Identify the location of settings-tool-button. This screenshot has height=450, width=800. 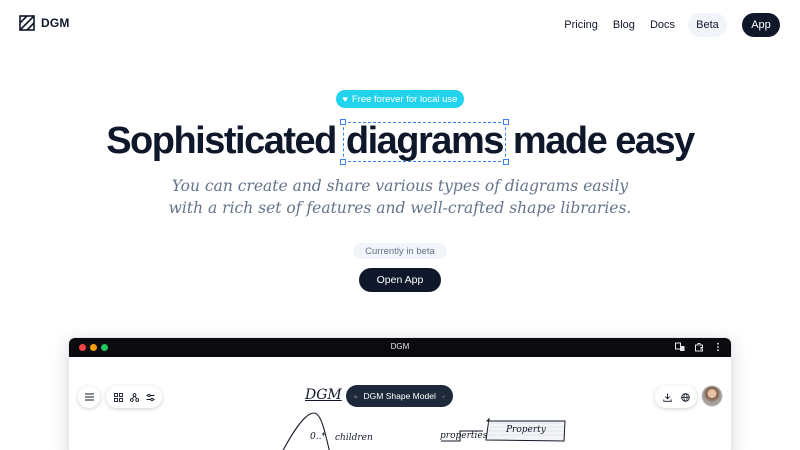
(150, 397).